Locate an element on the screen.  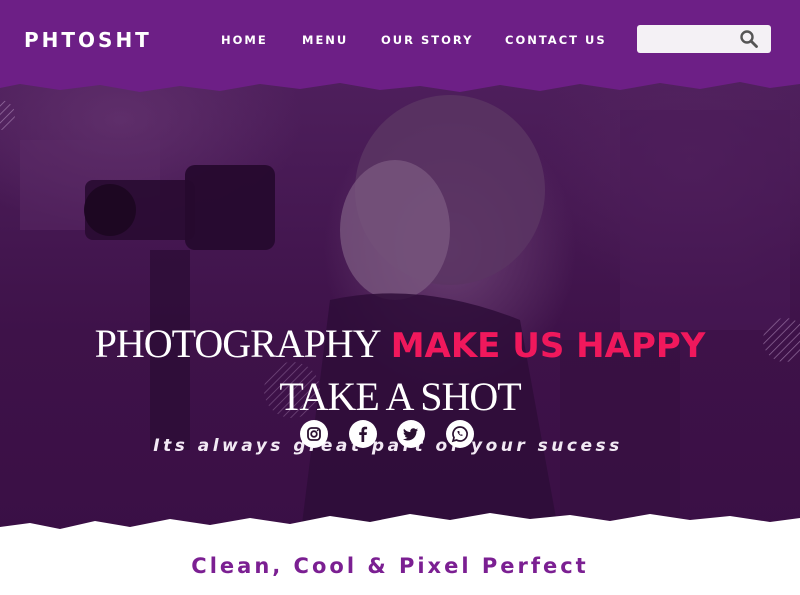
headline-photography: PHOTOGRAPHY is located at coordinates (238, 343).